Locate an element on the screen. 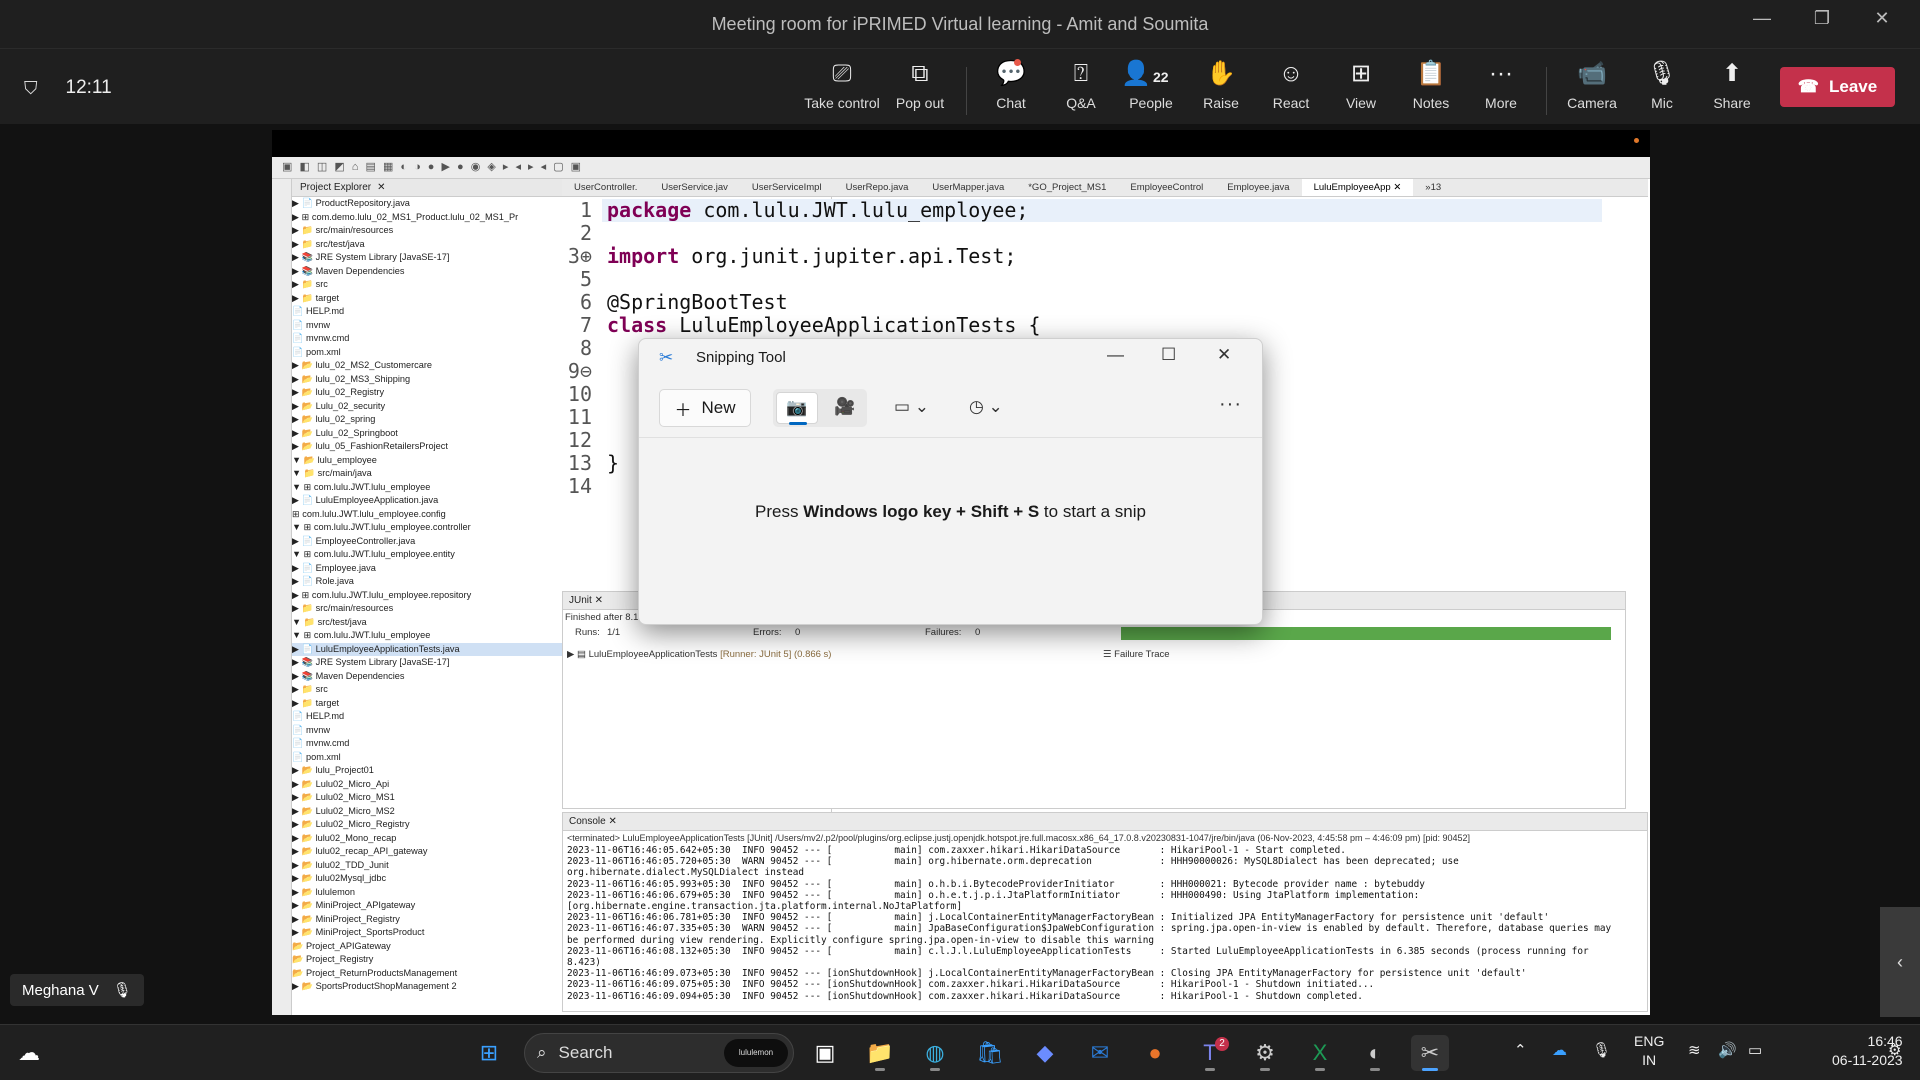 Image resolution: width=1920 pixels, height=1080 pixels. camera-button: 📹 Camera is located at coordinates (1592, 85).